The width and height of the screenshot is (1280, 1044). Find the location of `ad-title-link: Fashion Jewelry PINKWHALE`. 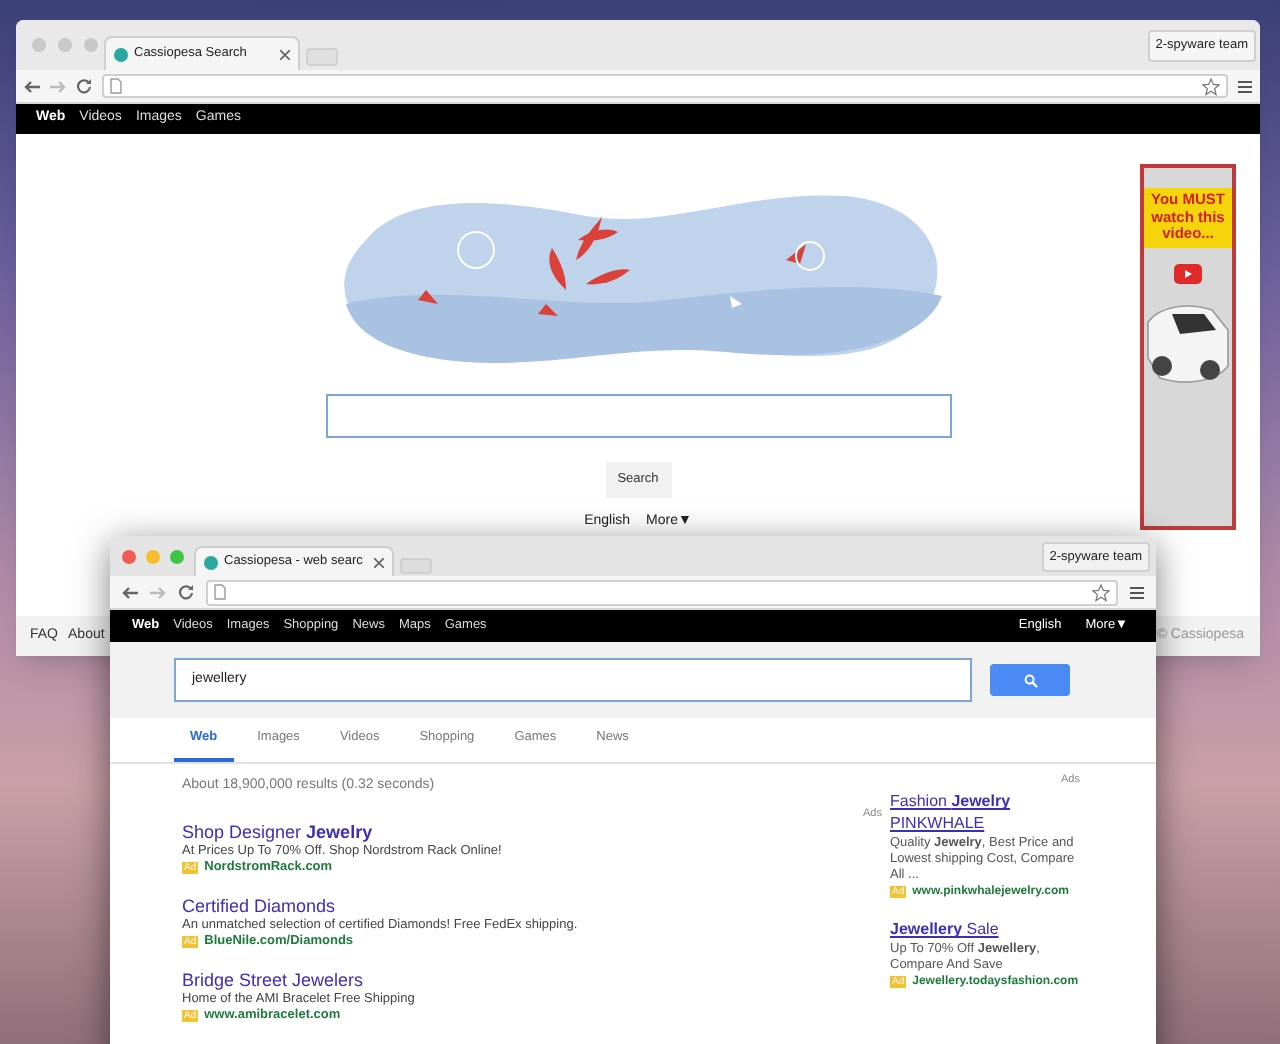

ad-title-link: Fashion Jewelry PINKWHALE is located at coordinates (985, 812).